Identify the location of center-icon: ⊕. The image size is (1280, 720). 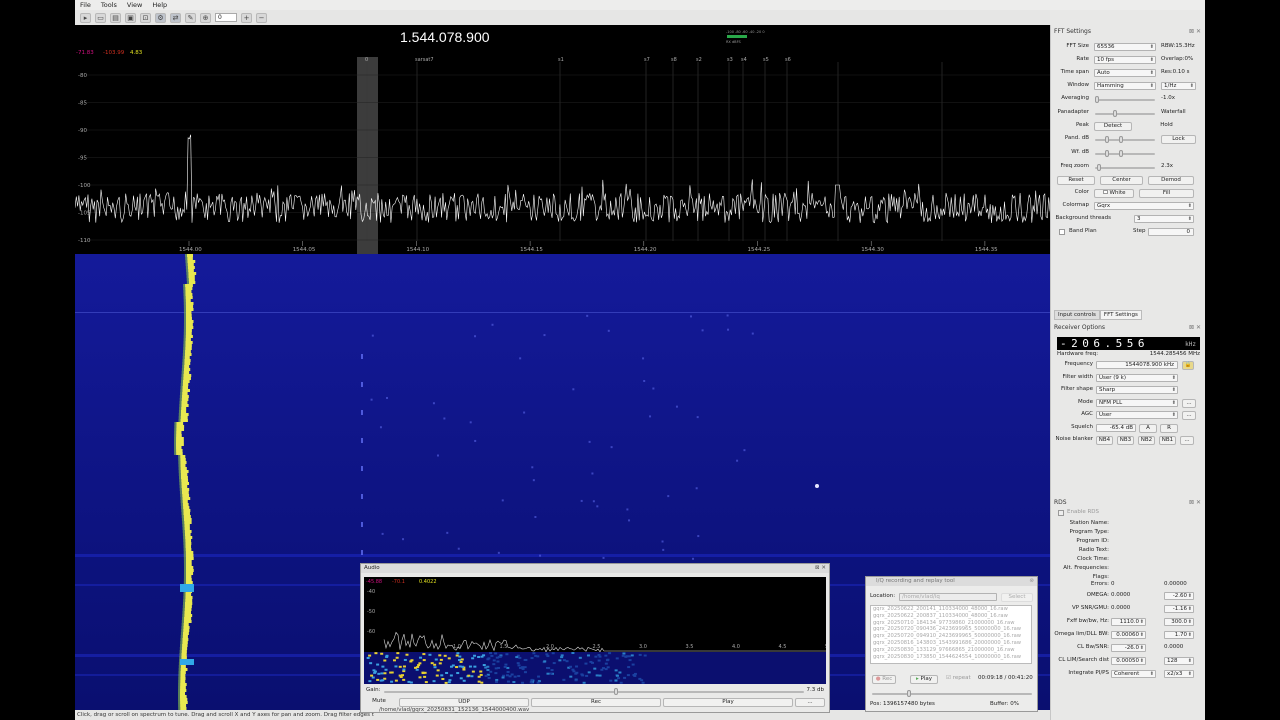
(205, 17).